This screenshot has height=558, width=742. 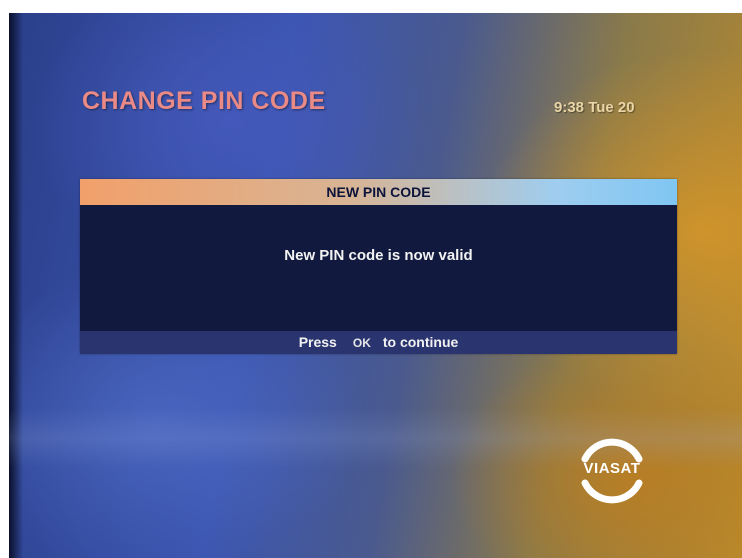 I want to click on ok-key-button: OK, so click(x=362, y=343).